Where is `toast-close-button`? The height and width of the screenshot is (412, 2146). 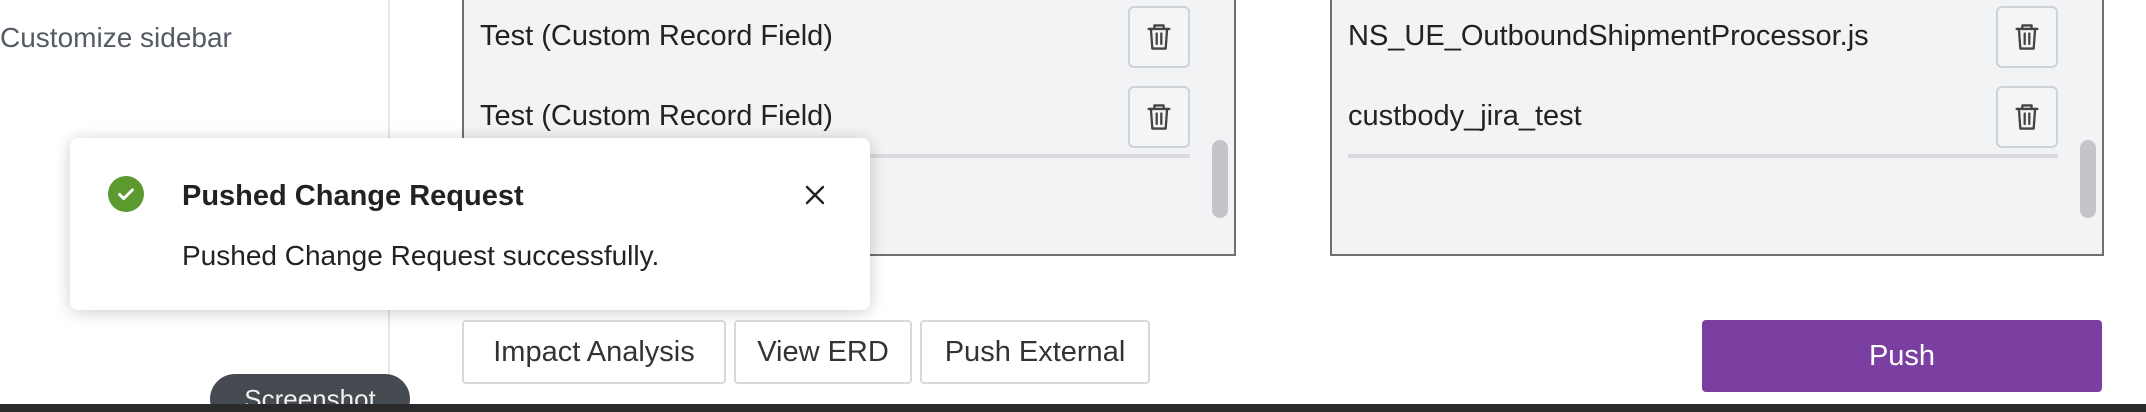 toast-close-button is located at coordinates (815, 195).